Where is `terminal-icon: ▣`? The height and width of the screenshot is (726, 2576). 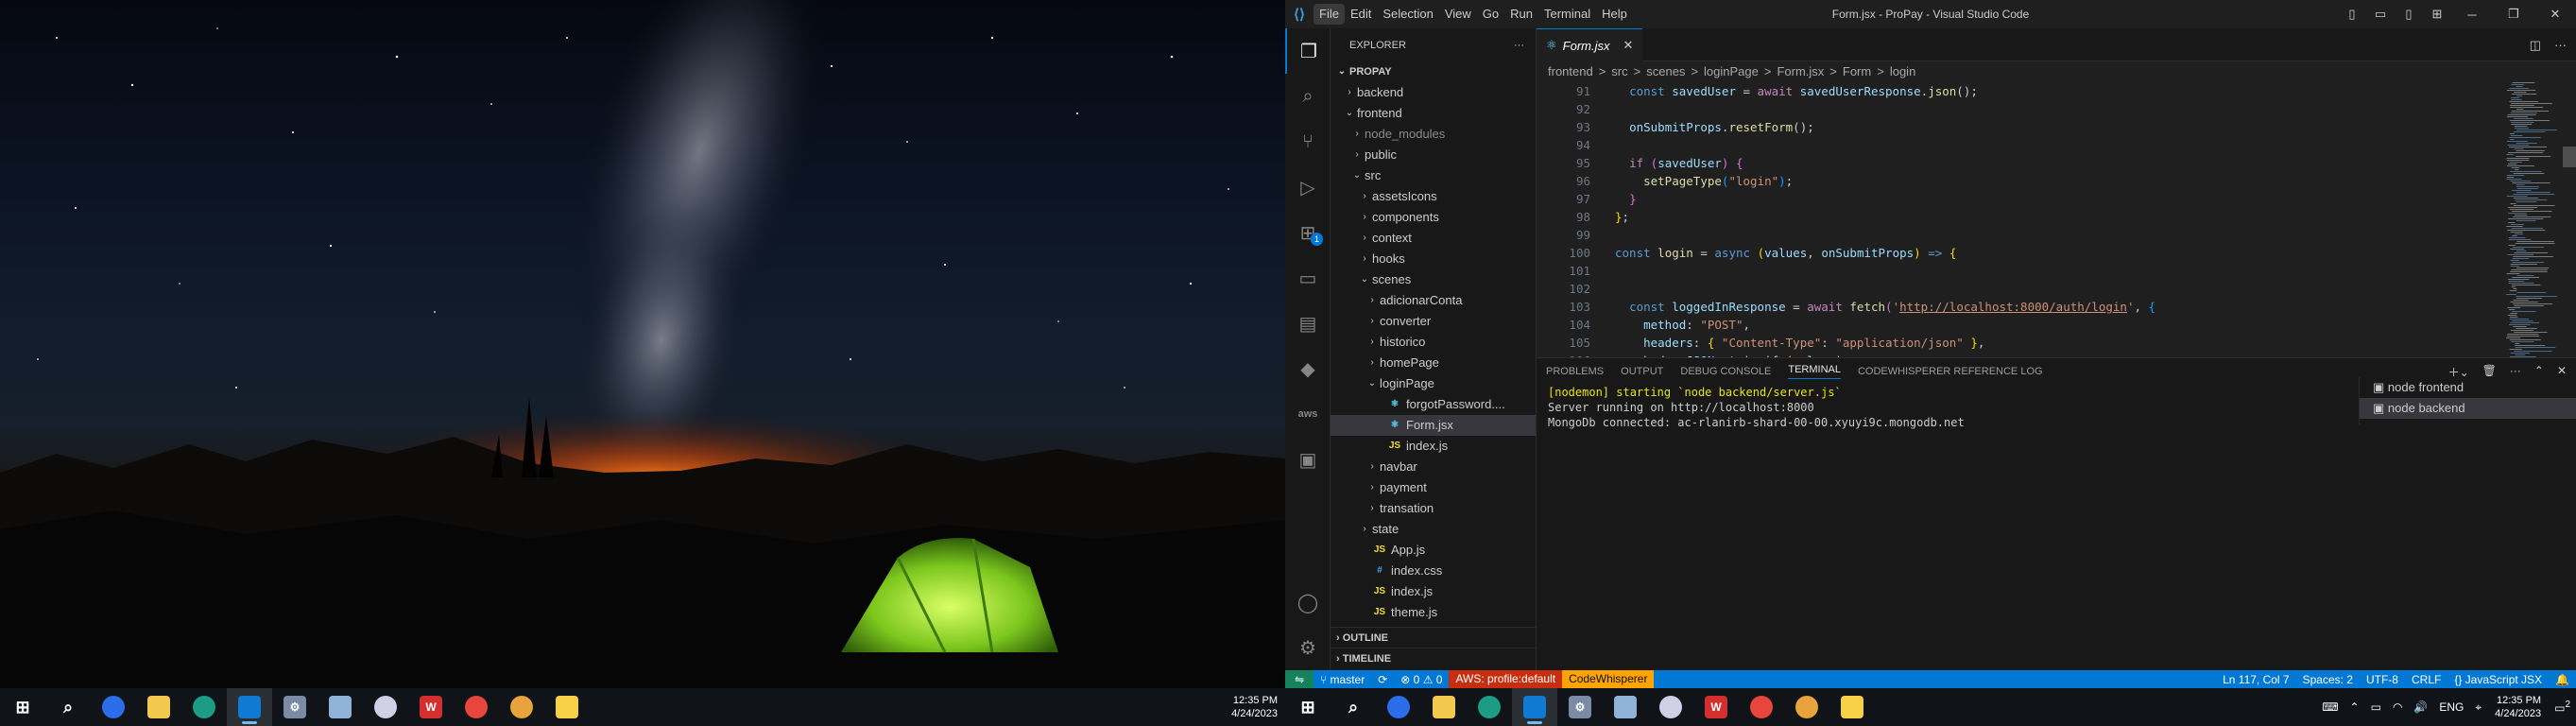
terminal-icon: ▣ is located at coordinates (1308, 459).